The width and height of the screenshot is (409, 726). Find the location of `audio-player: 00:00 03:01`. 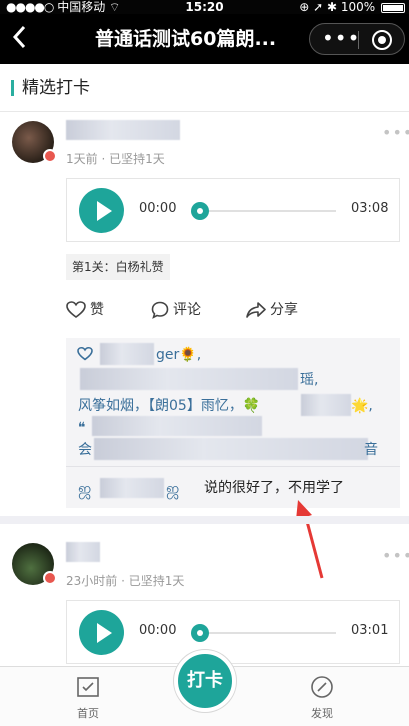

audio-player: 00:00 03:01 is located at coordinates (233, 632).